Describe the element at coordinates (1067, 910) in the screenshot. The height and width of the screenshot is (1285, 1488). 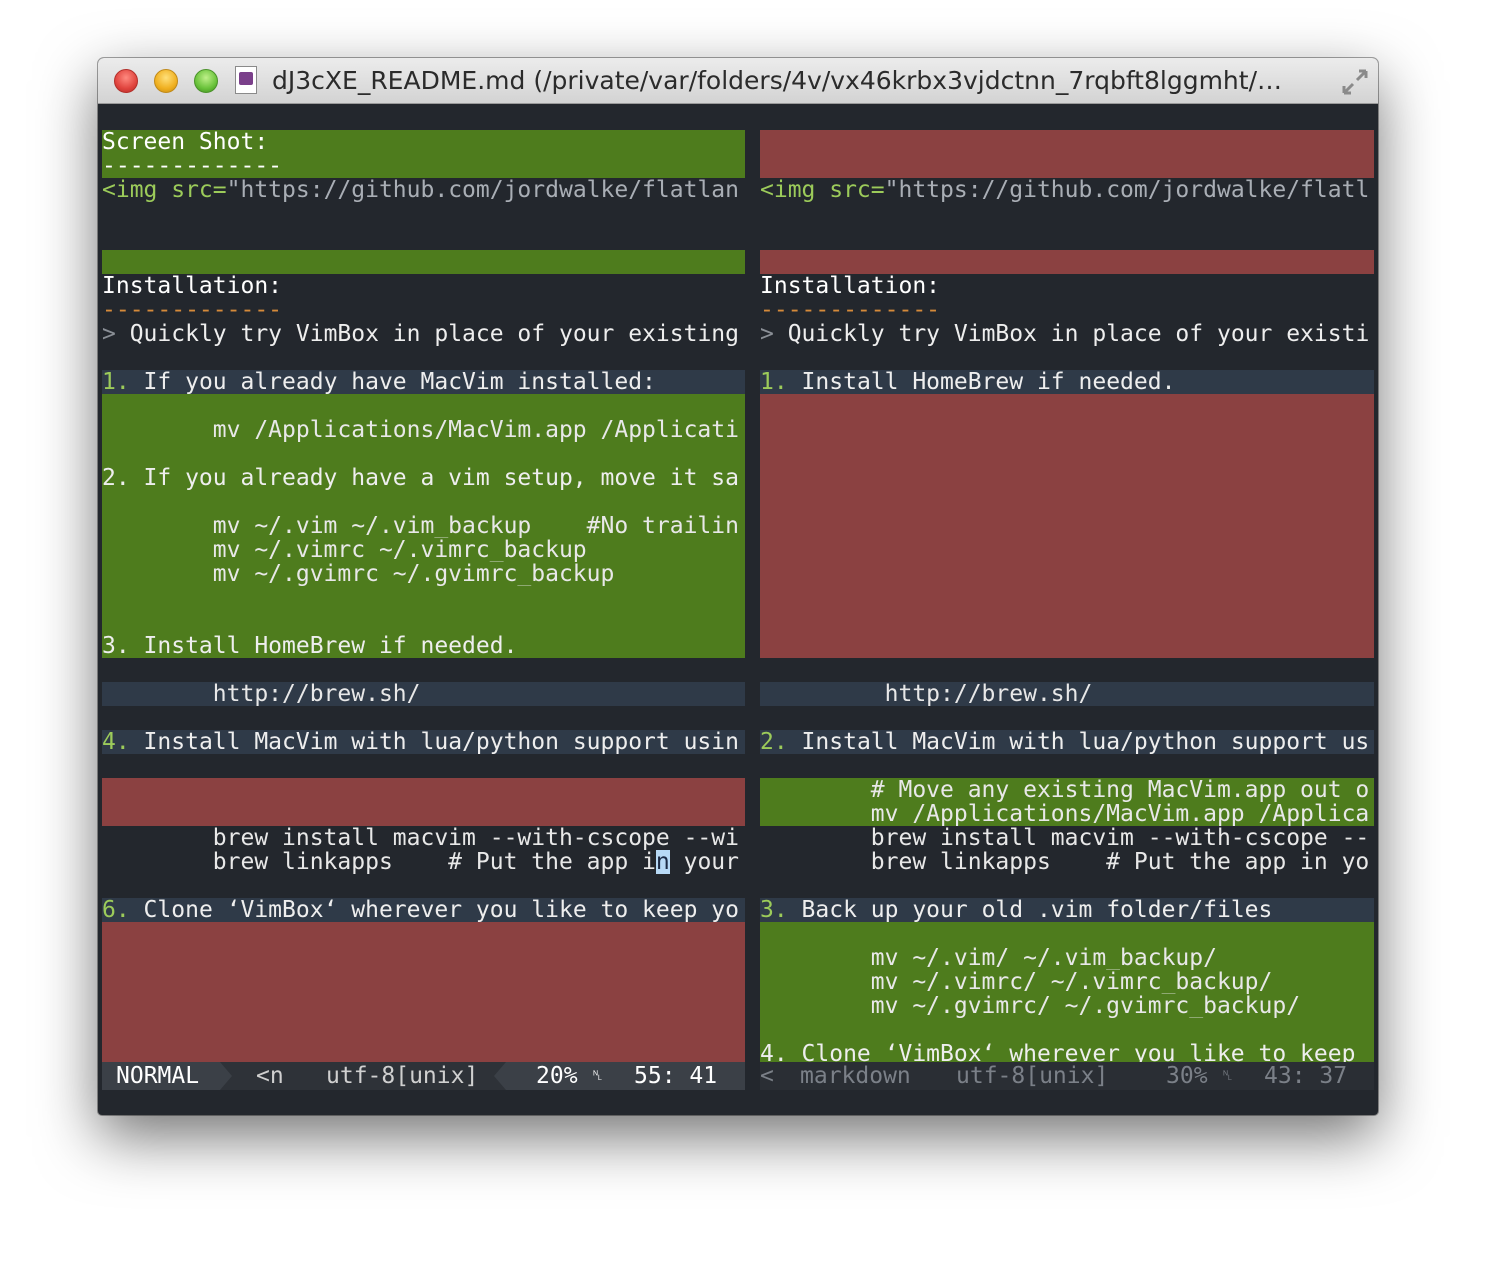
I see `line-item-3: 3. Back up your old .vim folder/files` at that location.